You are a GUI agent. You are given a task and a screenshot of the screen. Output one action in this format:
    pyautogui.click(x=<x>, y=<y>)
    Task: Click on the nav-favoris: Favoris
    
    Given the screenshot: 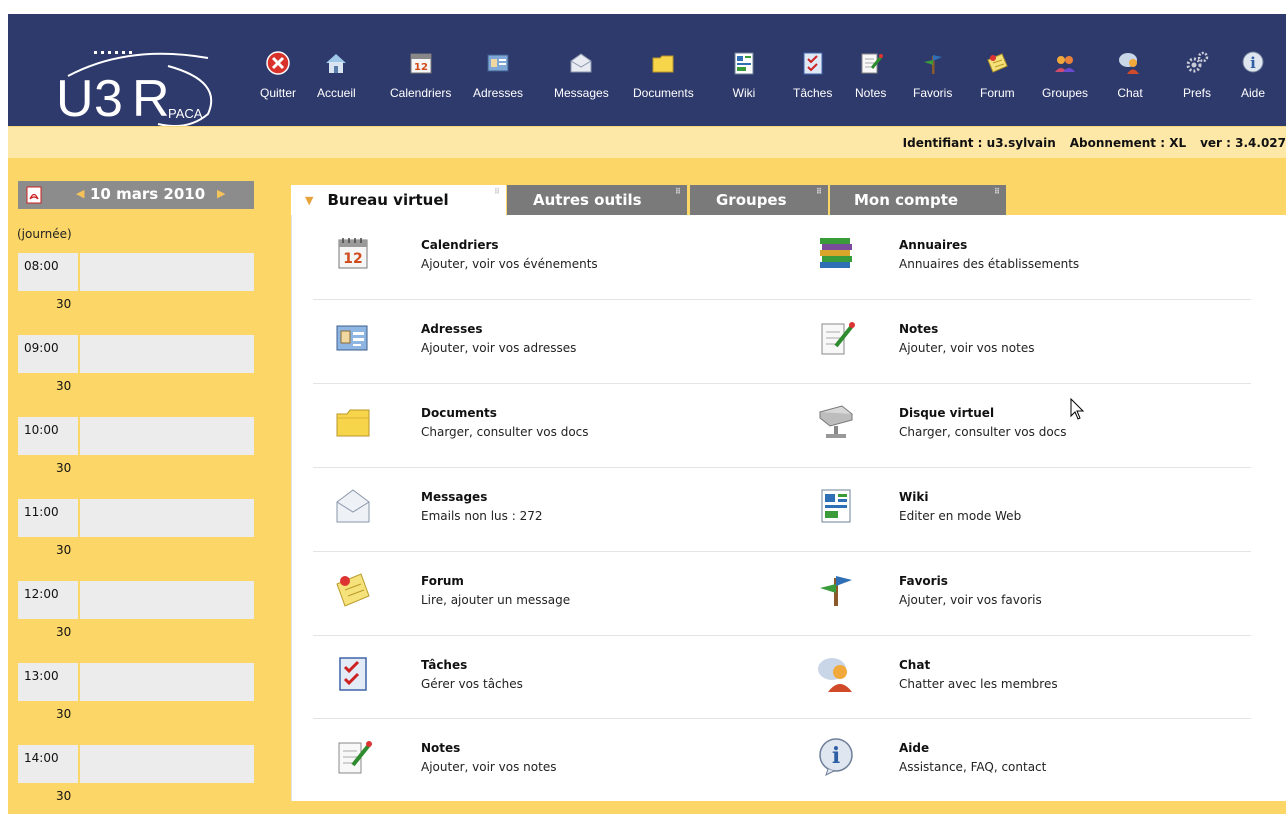 What is the action you would take?
    pyautogui.click(x=932, y=85)
    